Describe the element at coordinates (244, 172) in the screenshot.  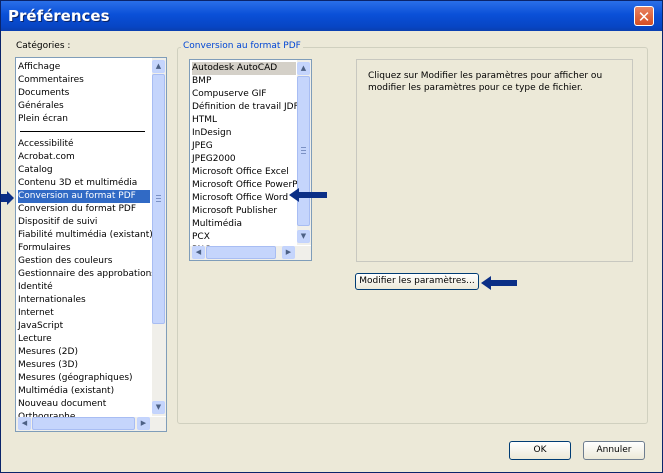
I see `format-item: Microsoft Office Excel` at that location.